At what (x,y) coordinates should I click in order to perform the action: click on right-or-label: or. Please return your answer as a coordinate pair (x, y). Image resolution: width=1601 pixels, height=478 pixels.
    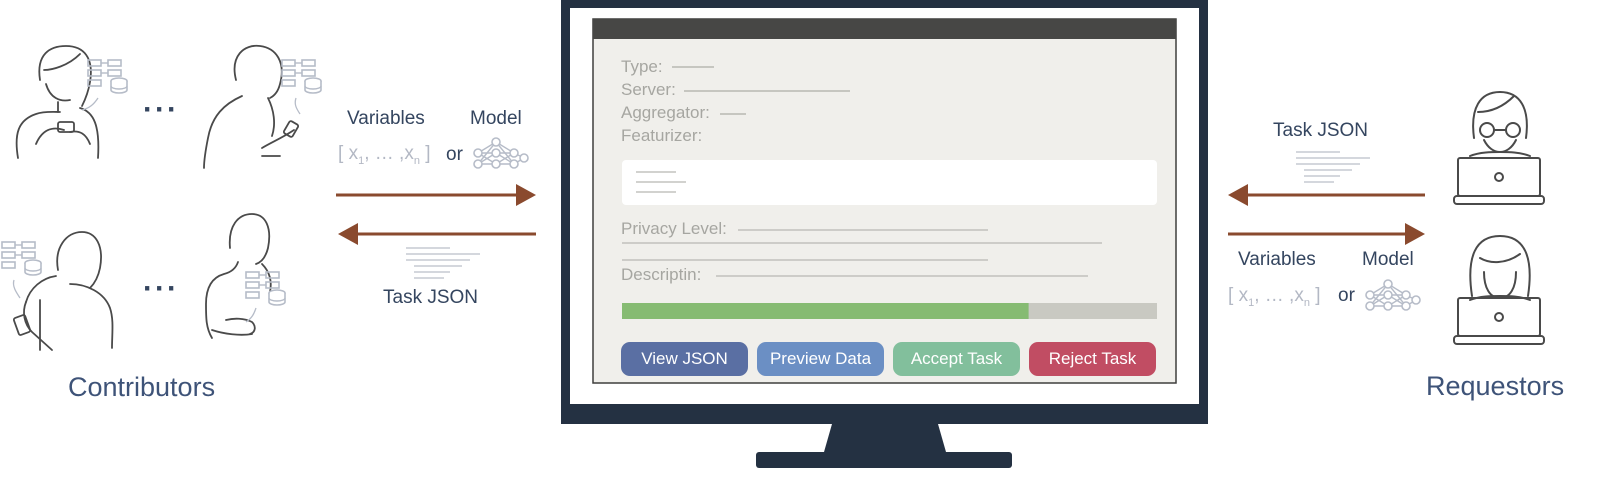
    Looking at the image, I should click on (1346, 295).